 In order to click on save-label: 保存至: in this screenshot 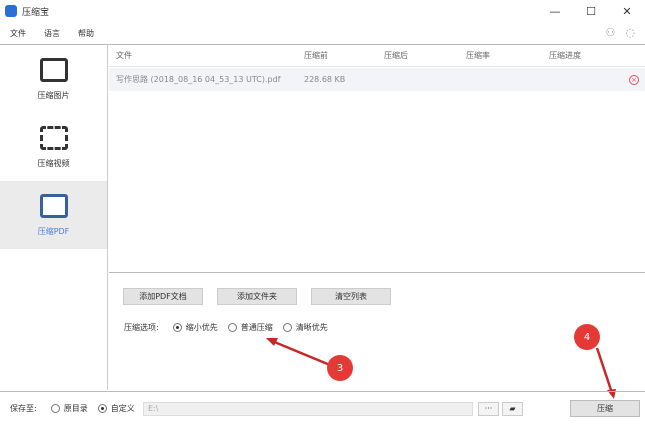, I will do `click(23, 408)`.